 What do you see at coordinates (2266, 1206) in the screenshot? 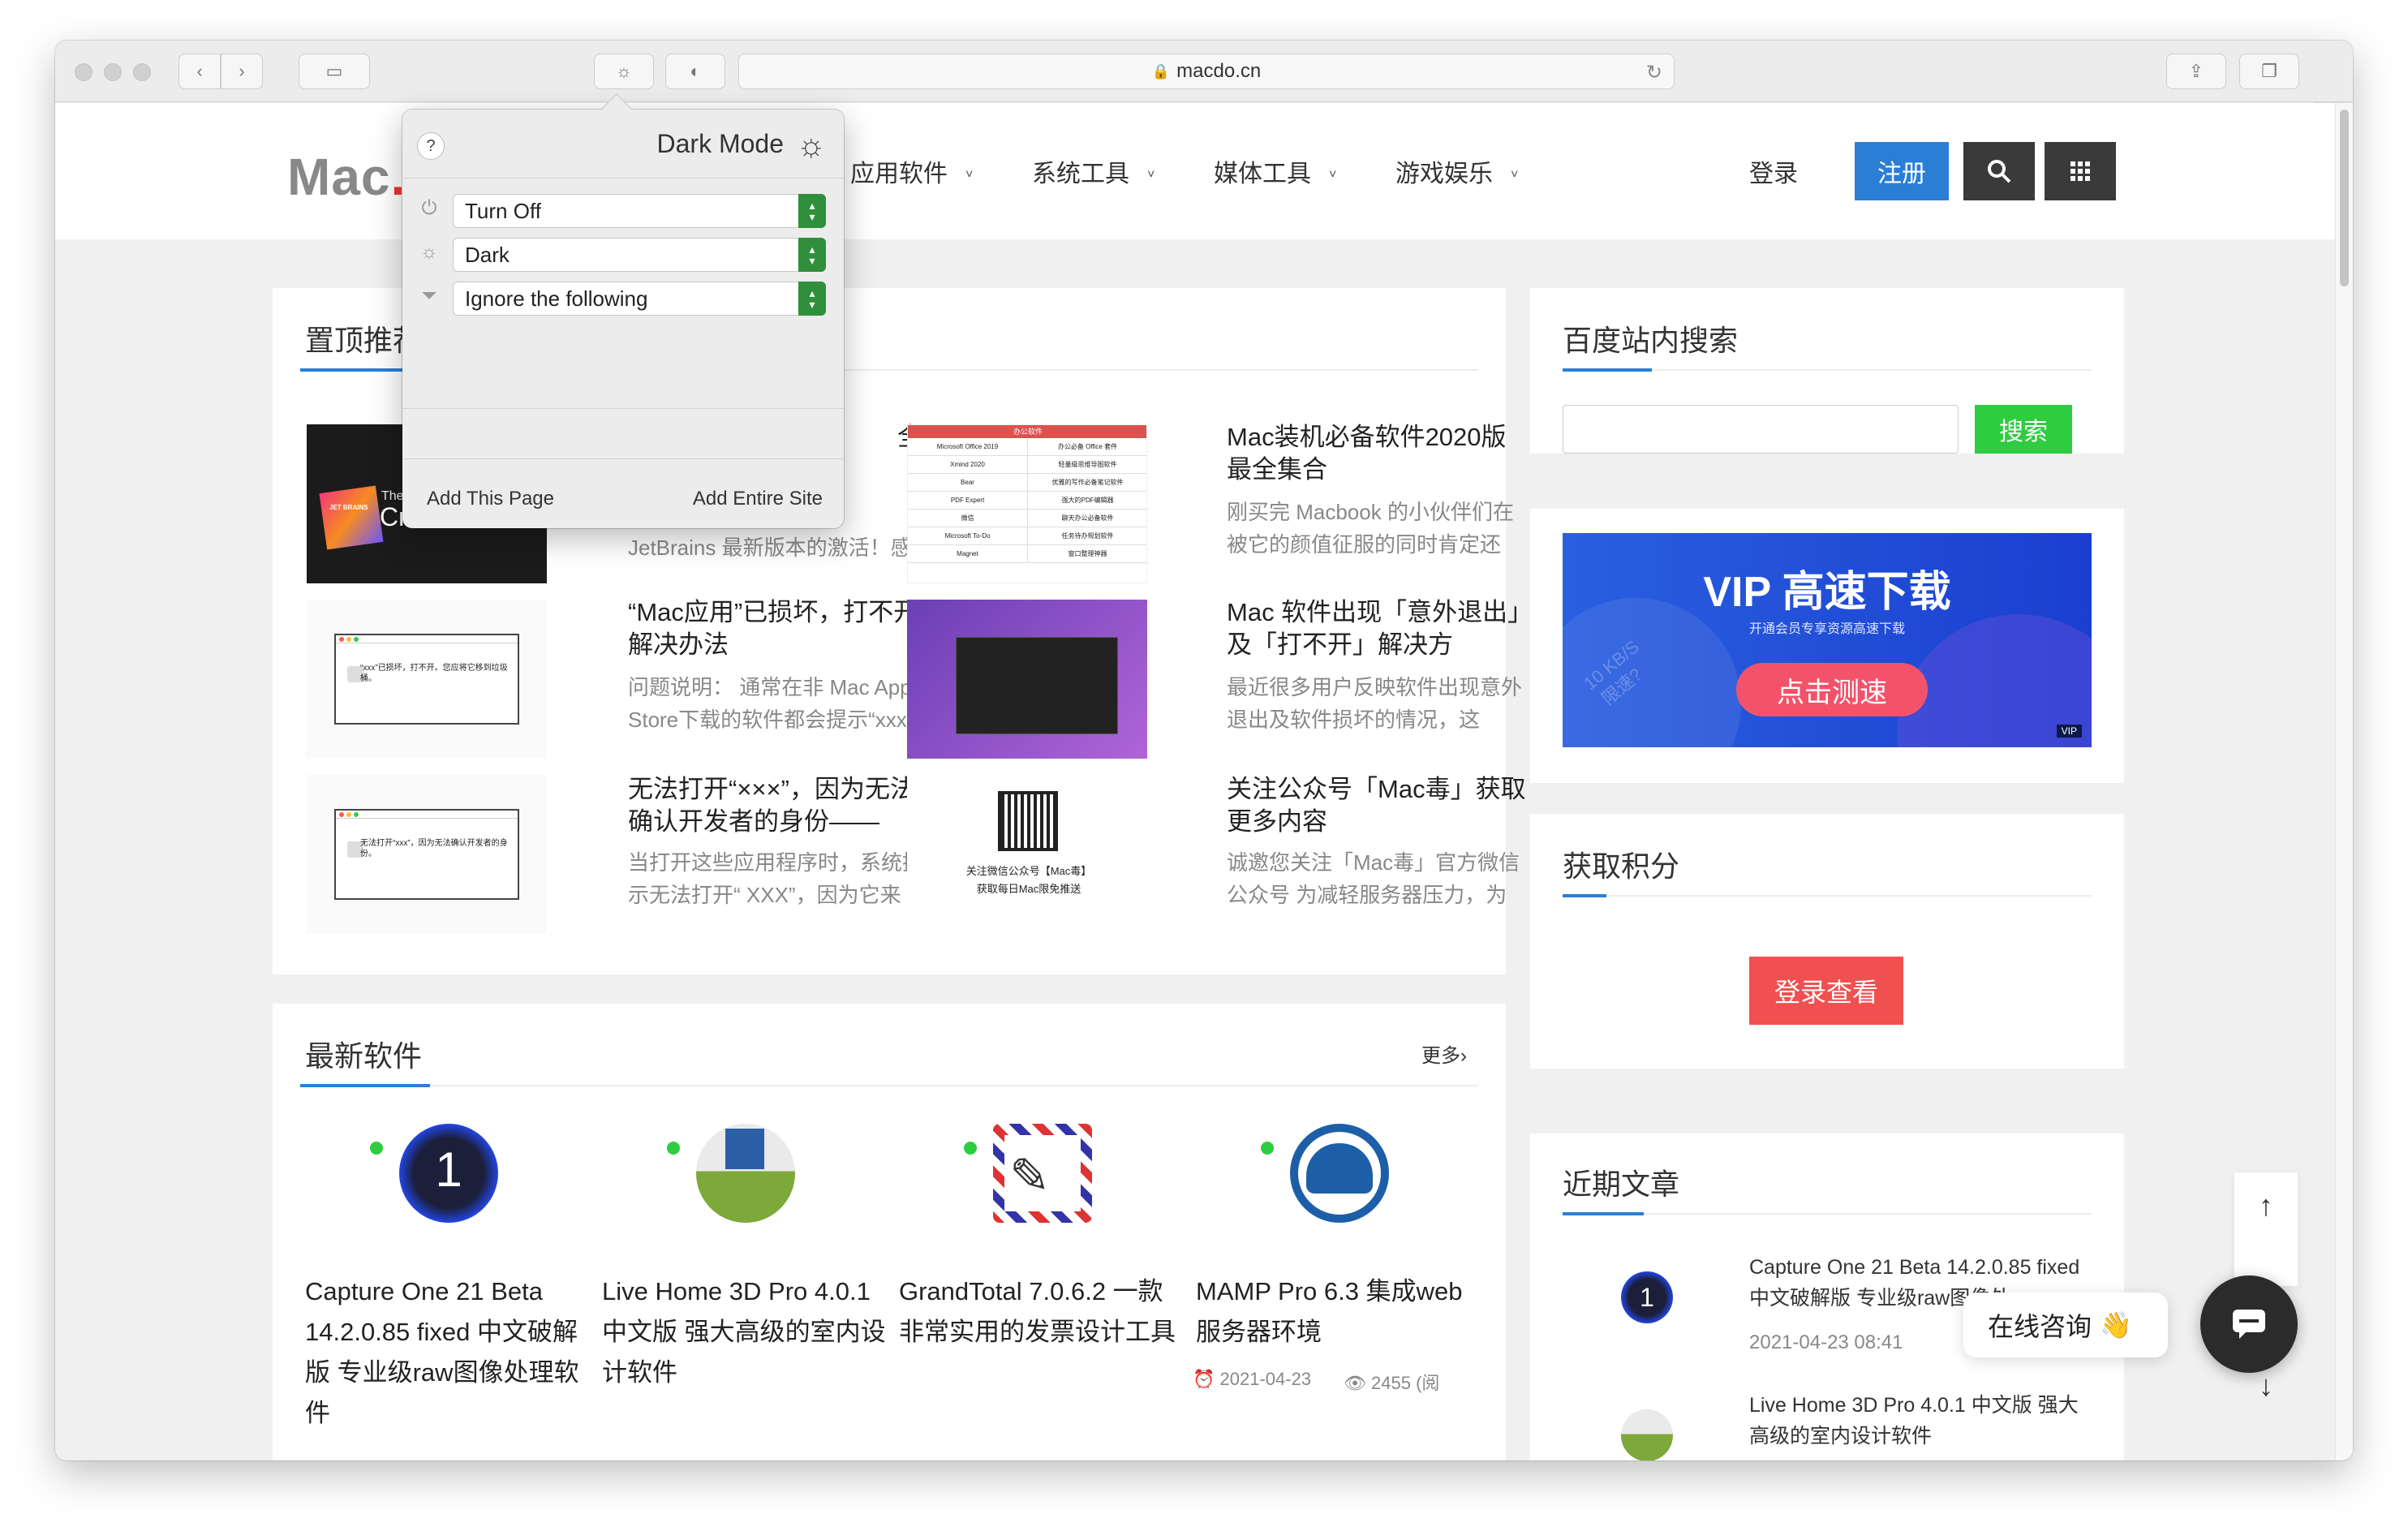
I see `arrow-up-icon: ↑` at bounding box center [2266, 1206].